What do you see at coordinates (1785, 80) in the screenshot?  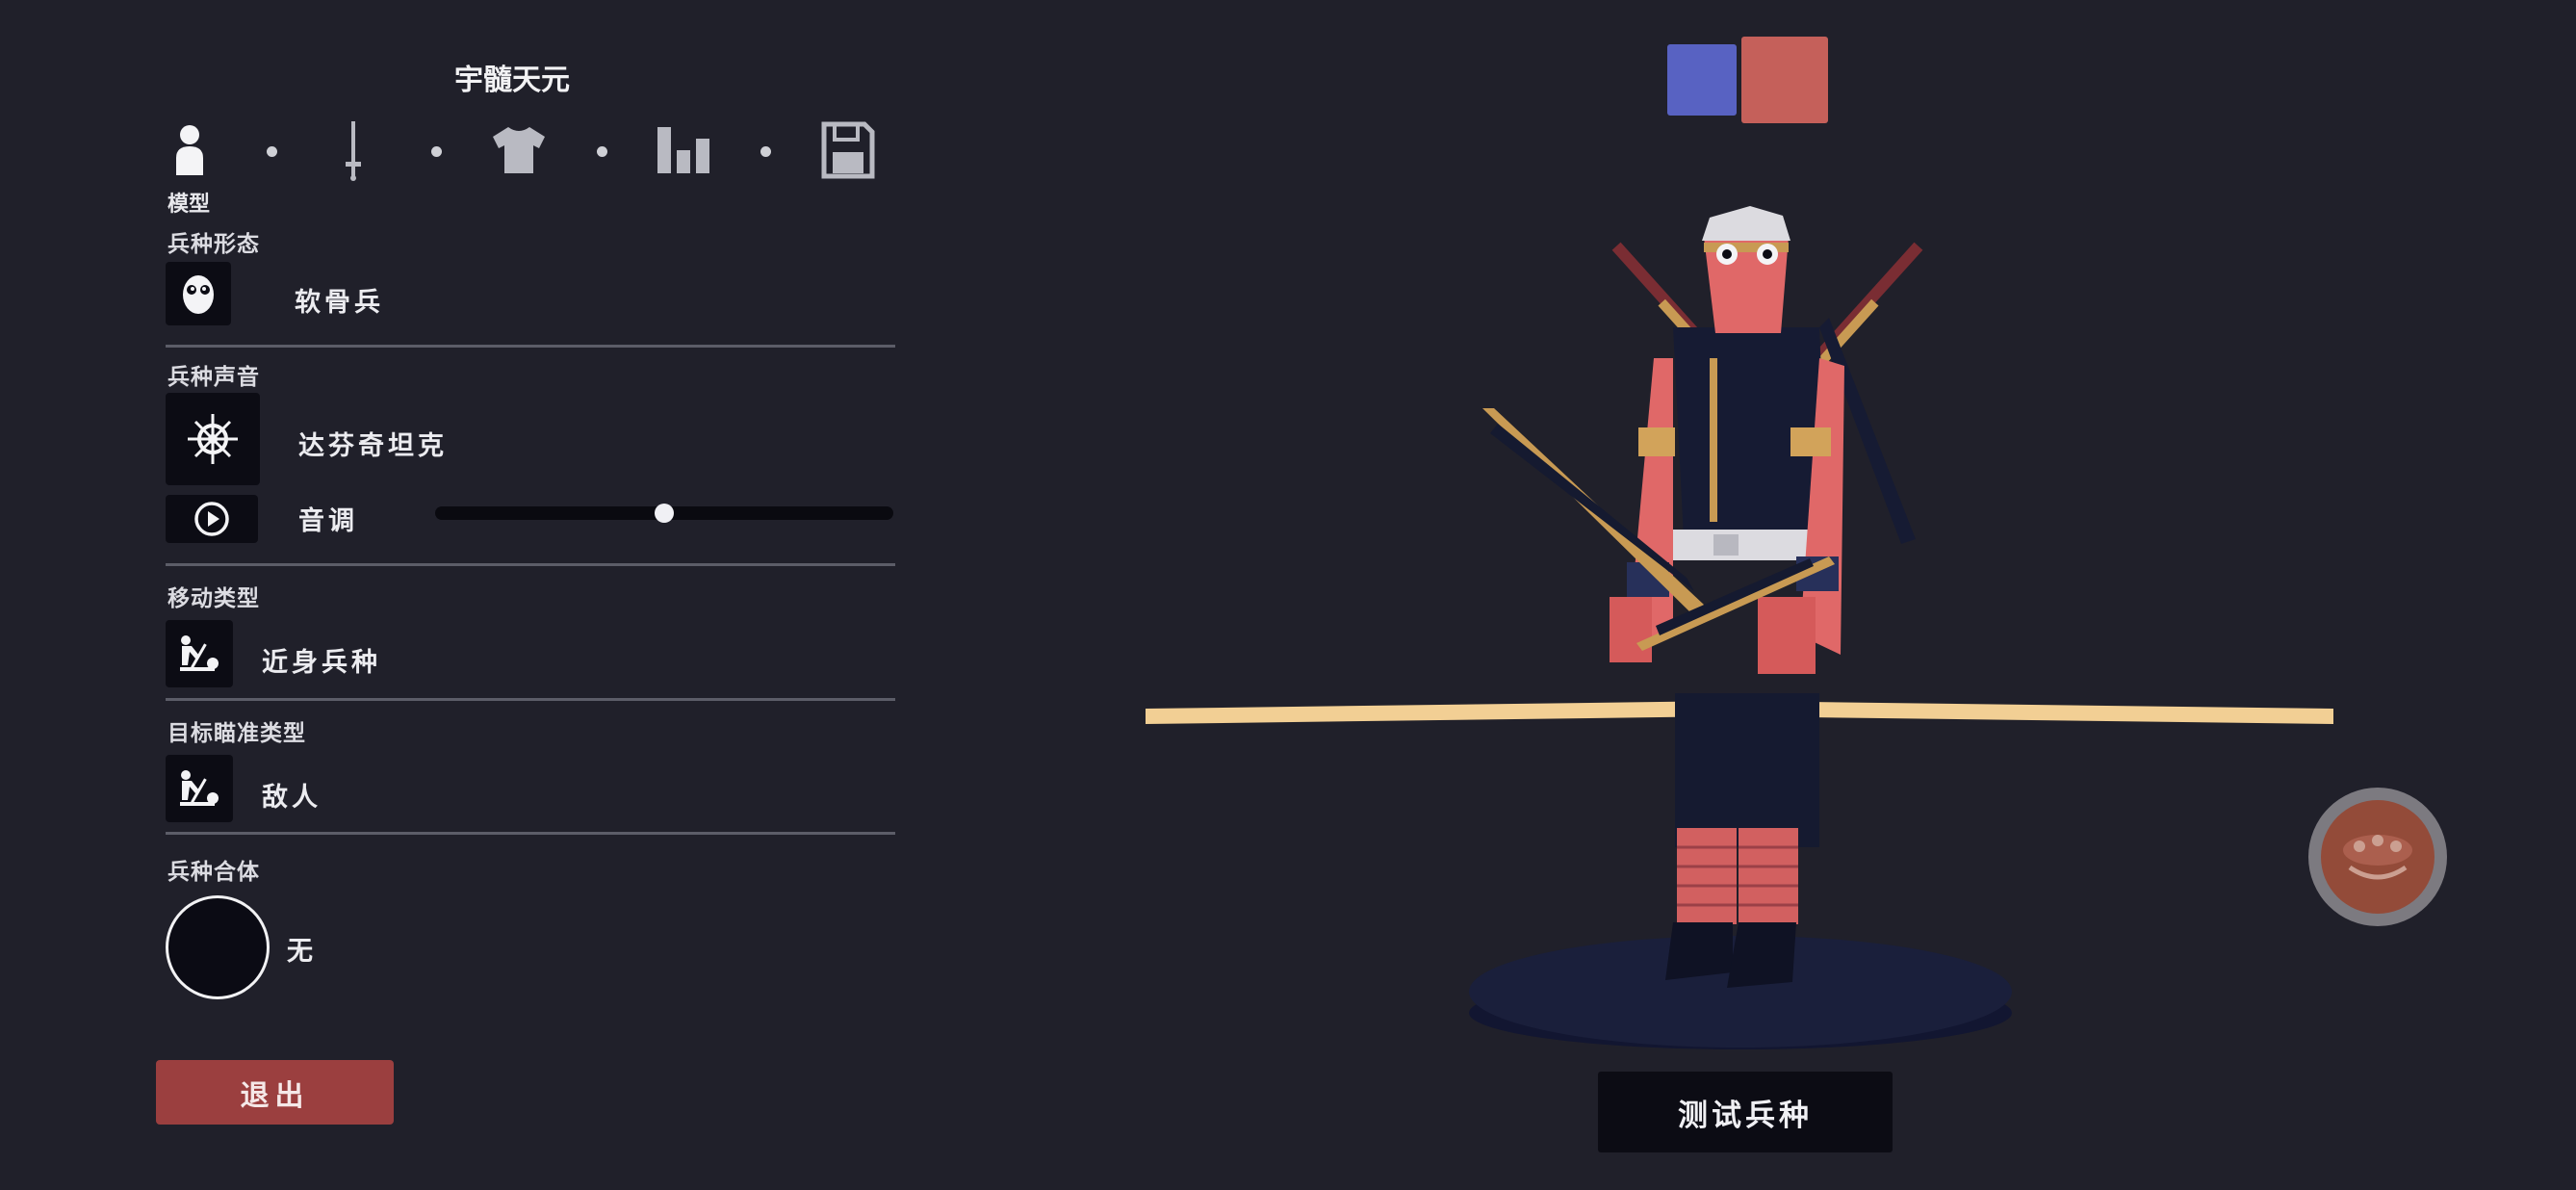 I see `team-red-button` at bounding box center [1785, 80].